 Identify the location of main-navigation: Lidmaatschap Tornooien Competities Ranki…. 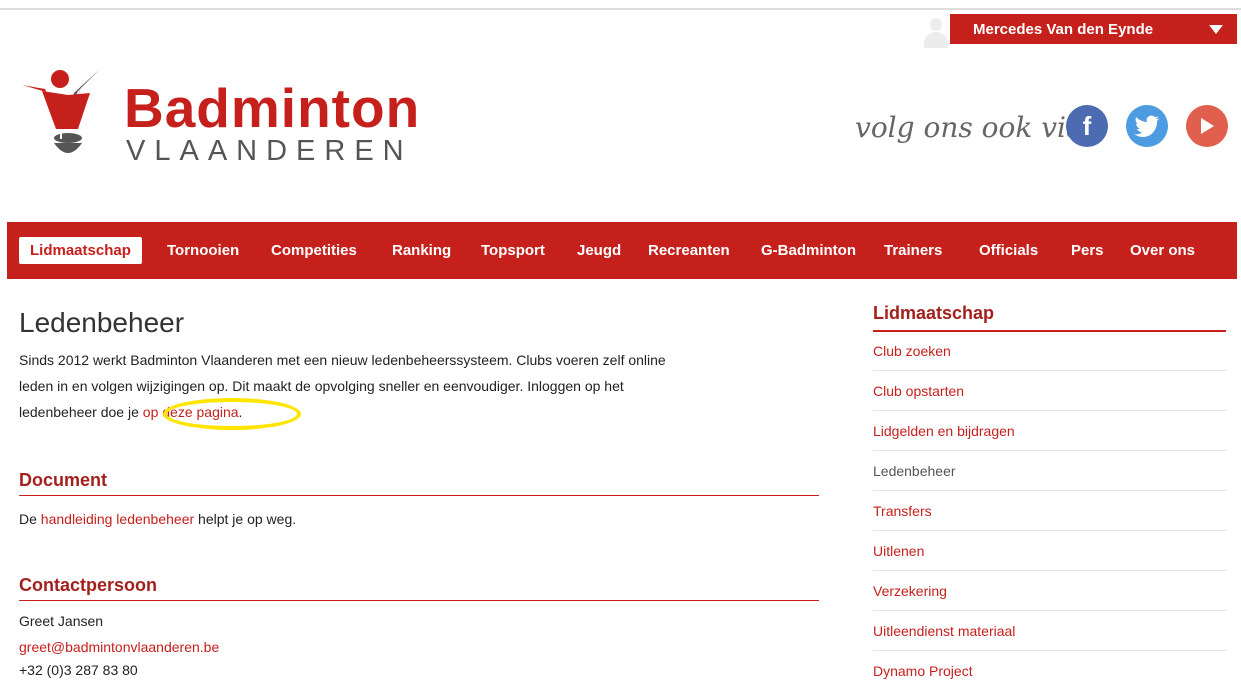
(622, 250).